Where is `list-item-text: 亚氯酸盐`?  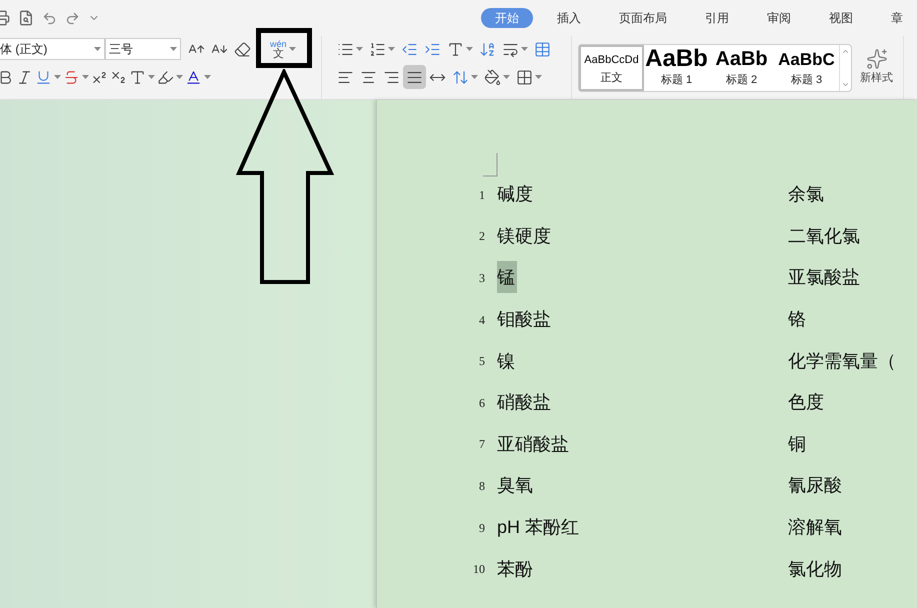 list-item-text: 亚氯酸盐 is located at coordinates (824, 278).